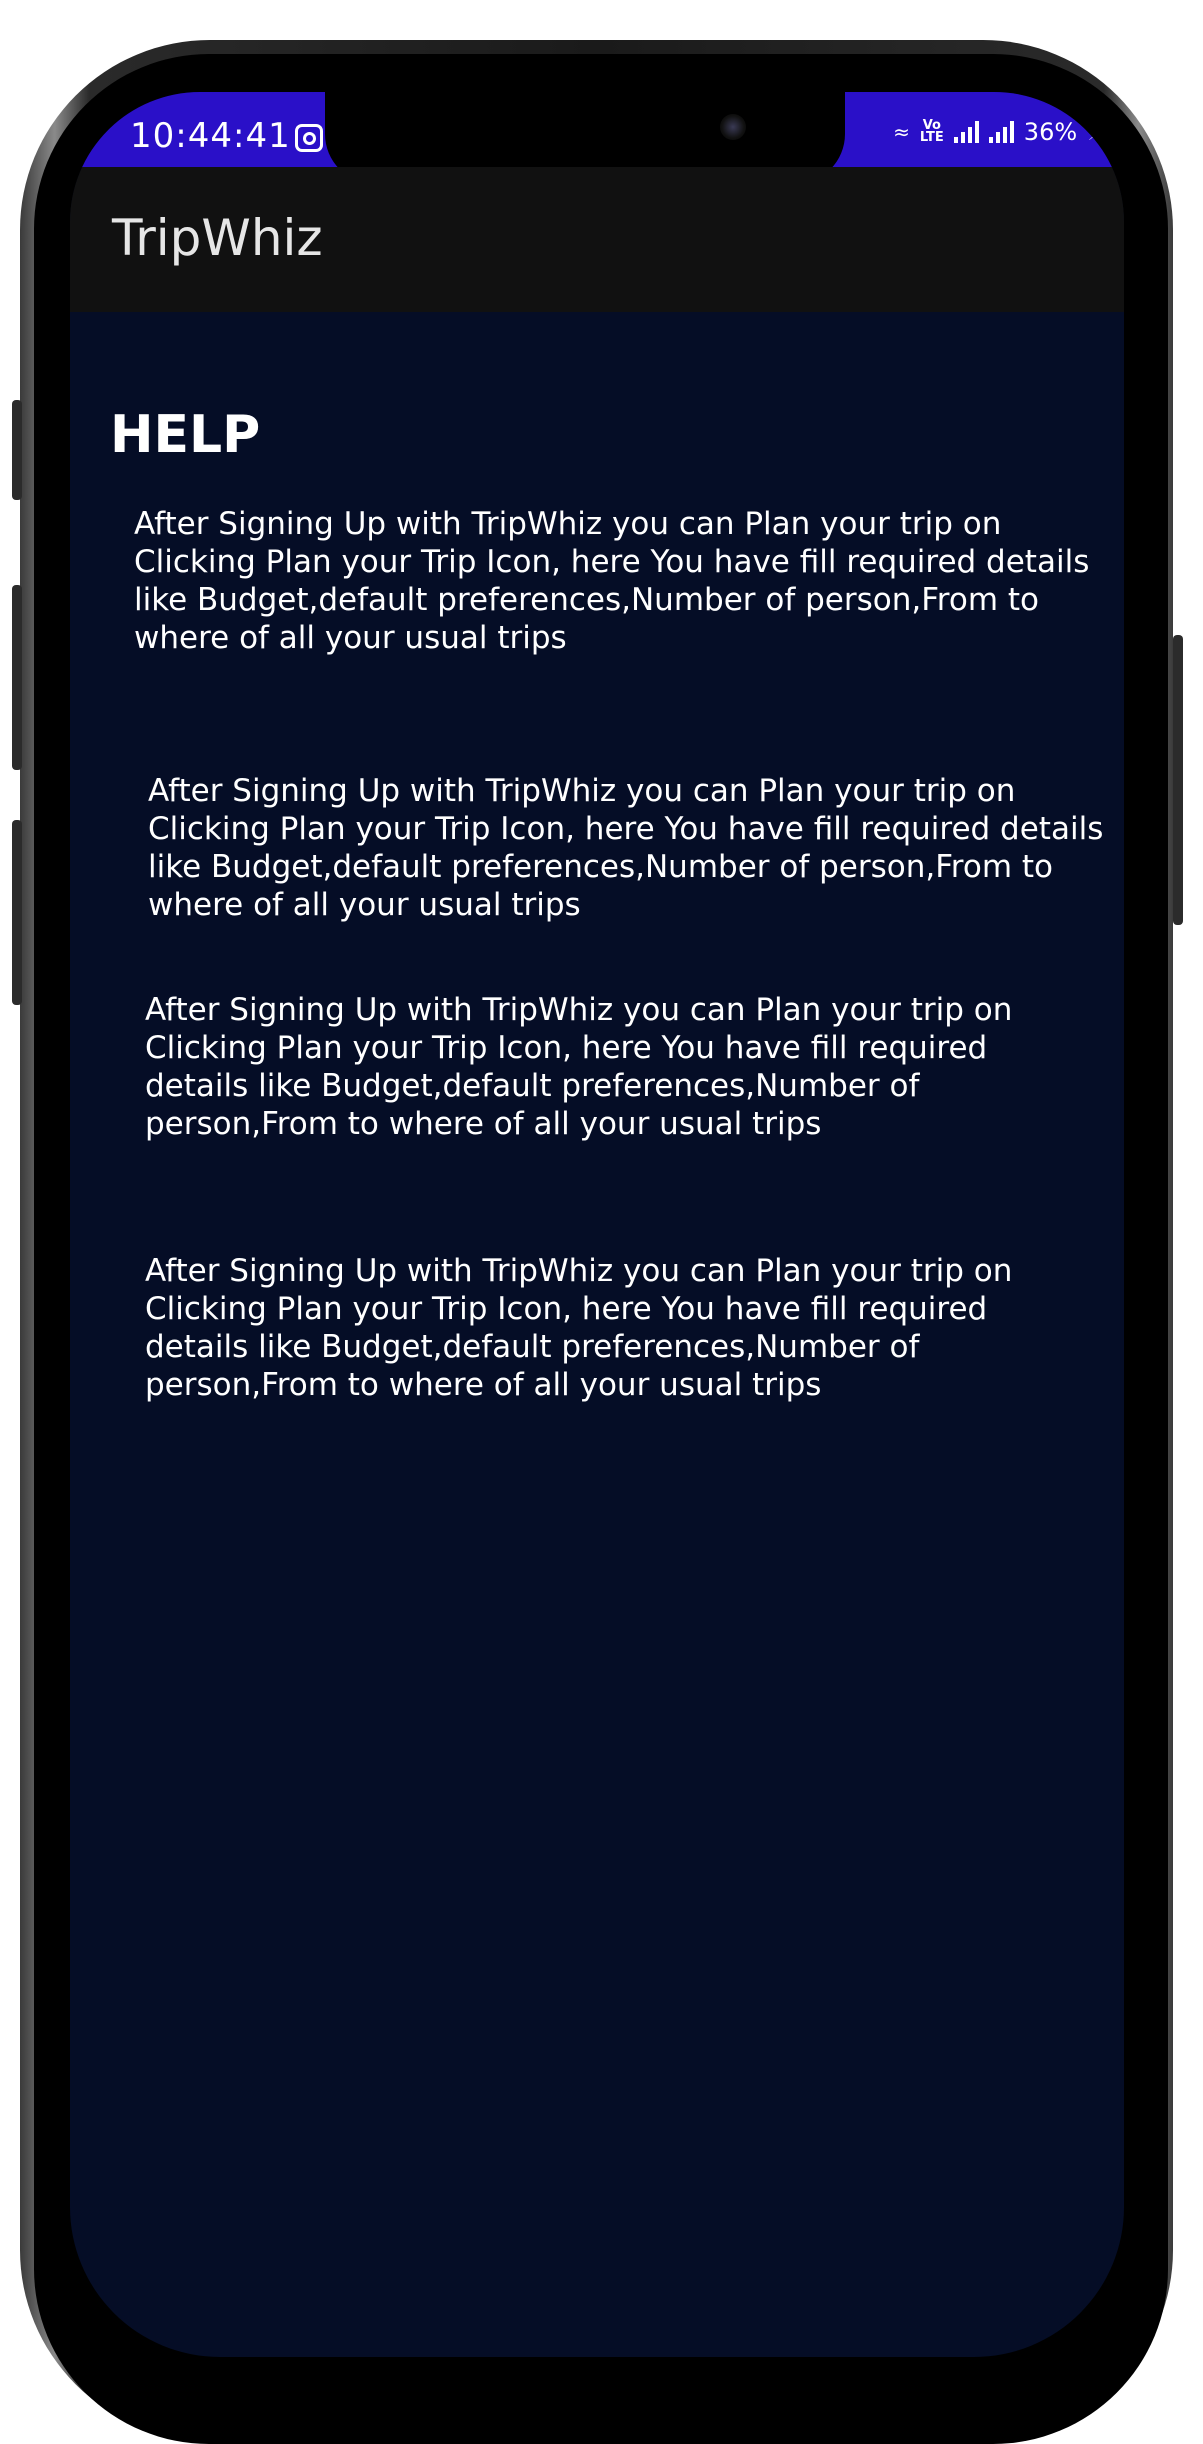 The image size is (1203, 2444). What do you see at coordinates (597, 239) in the screenshot?
I see `app-bar: TripWhiz` at bounding box center [597, 239].